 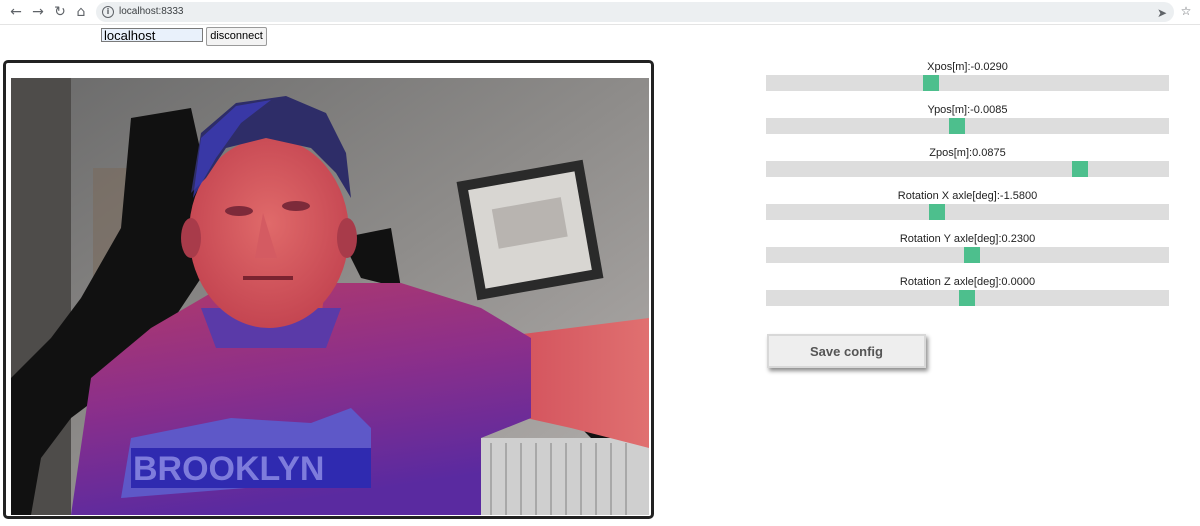 What do you see at coordinates (967, 282) in the screenshot?
I see `slider-label: Rotation Z axle[deg]:0.0000` at bounding box center [967, 282].